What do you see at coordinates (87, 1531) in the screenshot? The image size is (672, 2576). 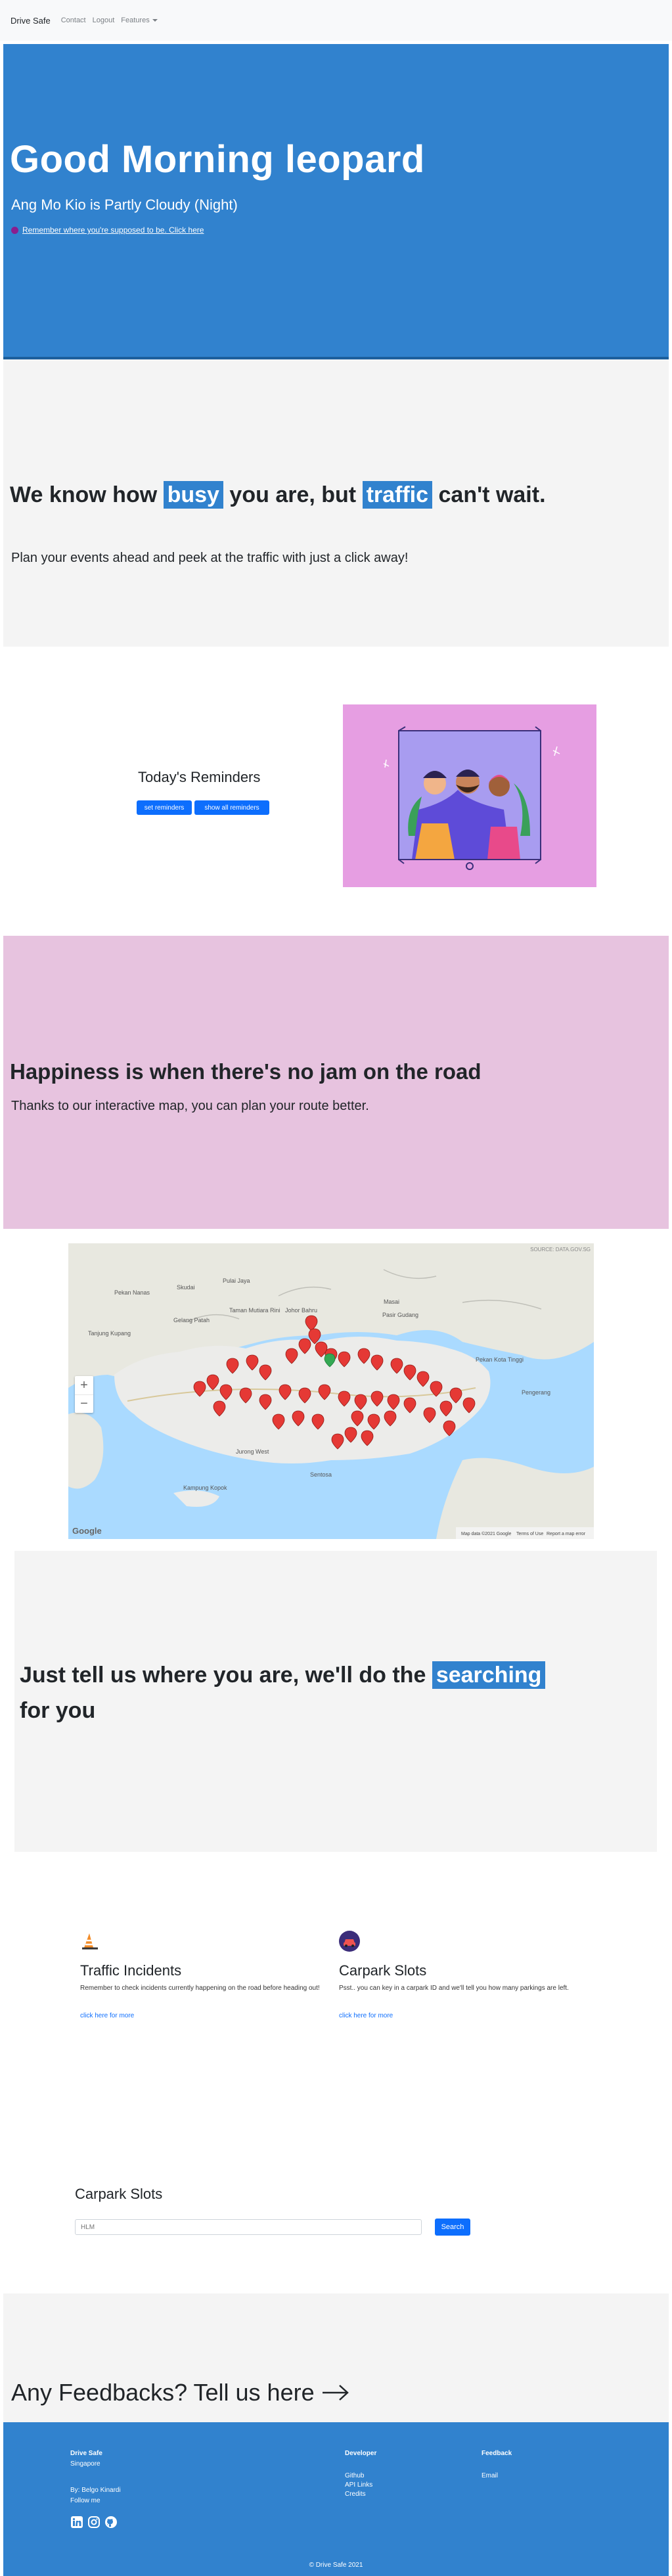 I see `google-logo: Google` at bounding box center [87, 1531].